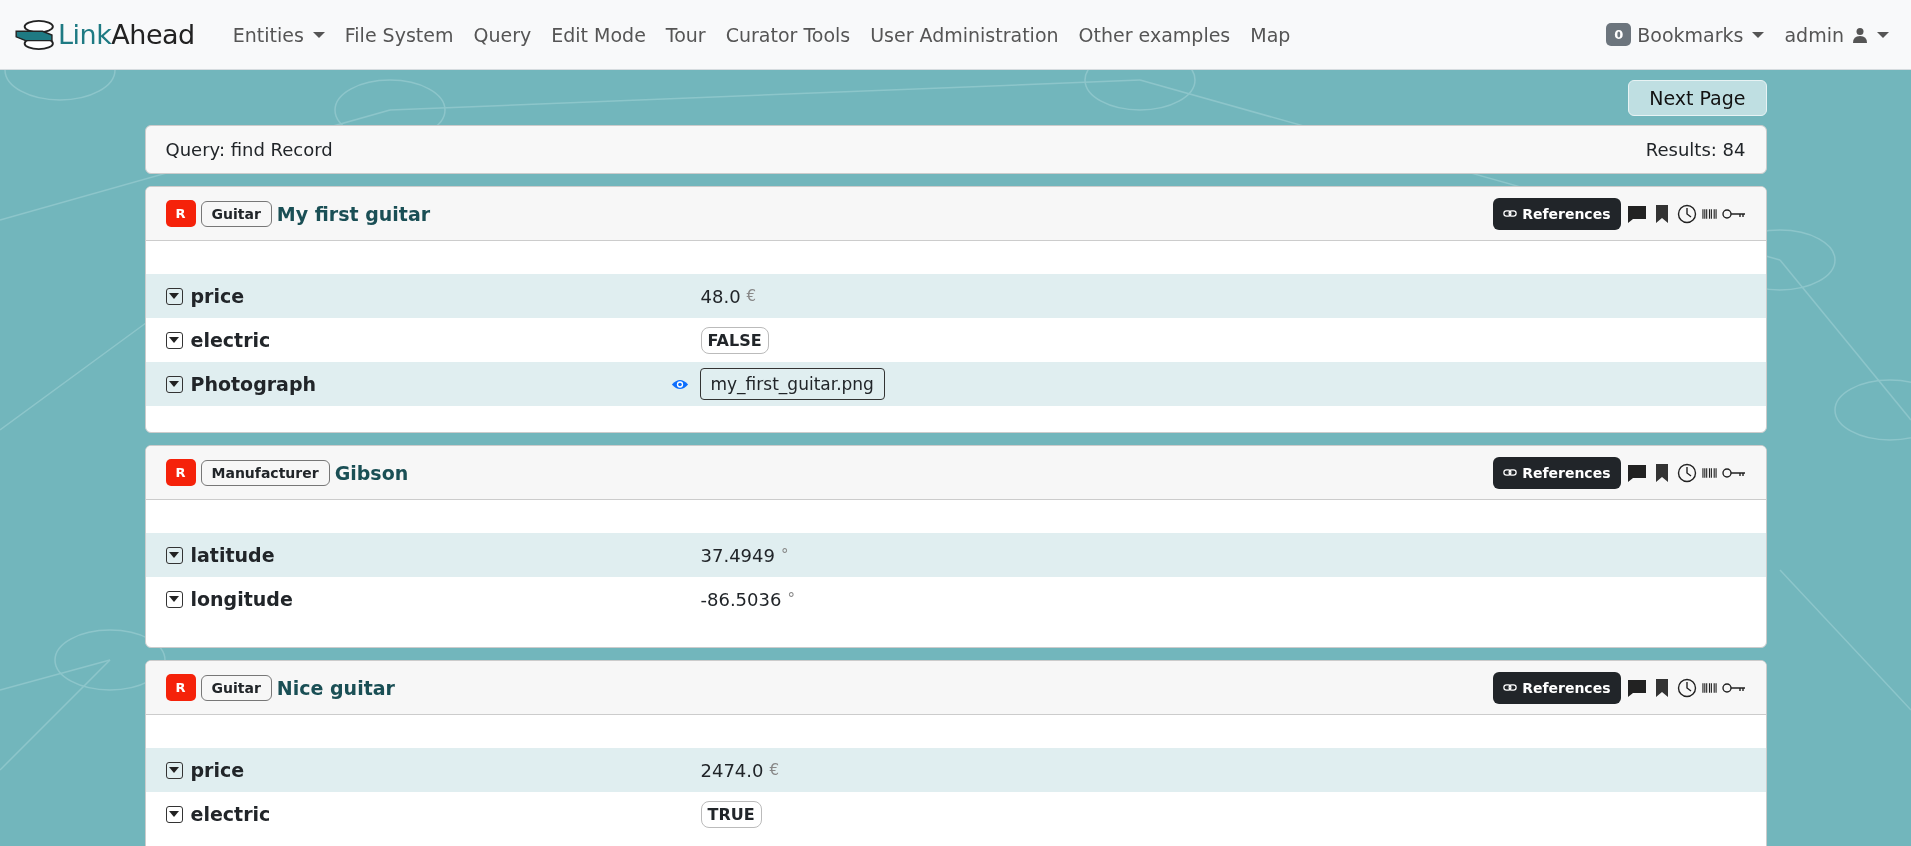 Image resolution: width=1911 pixels, height=846 pixels. I want to click on results-count: Results: 84, so click(1695, 149).